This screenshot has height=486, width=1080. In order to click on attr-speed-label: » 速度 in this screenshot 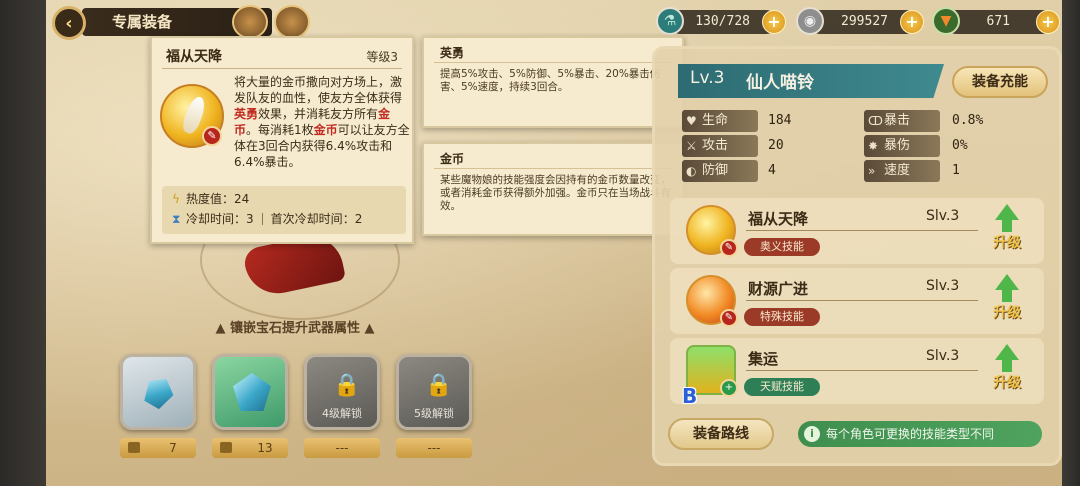, I will do `click(902, 171)`.